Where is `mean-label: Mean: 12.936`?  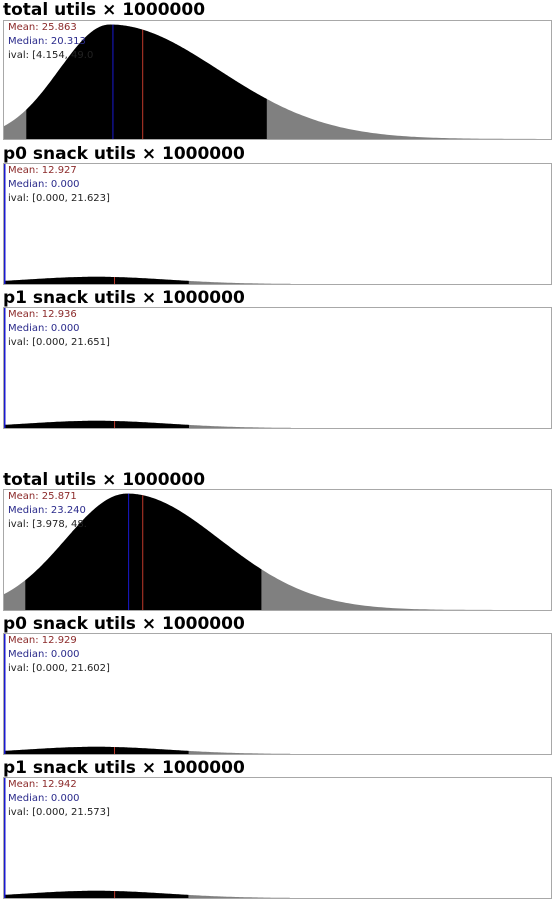 mean-label: Mean: 12.936 is located at coordinates (42, 314).